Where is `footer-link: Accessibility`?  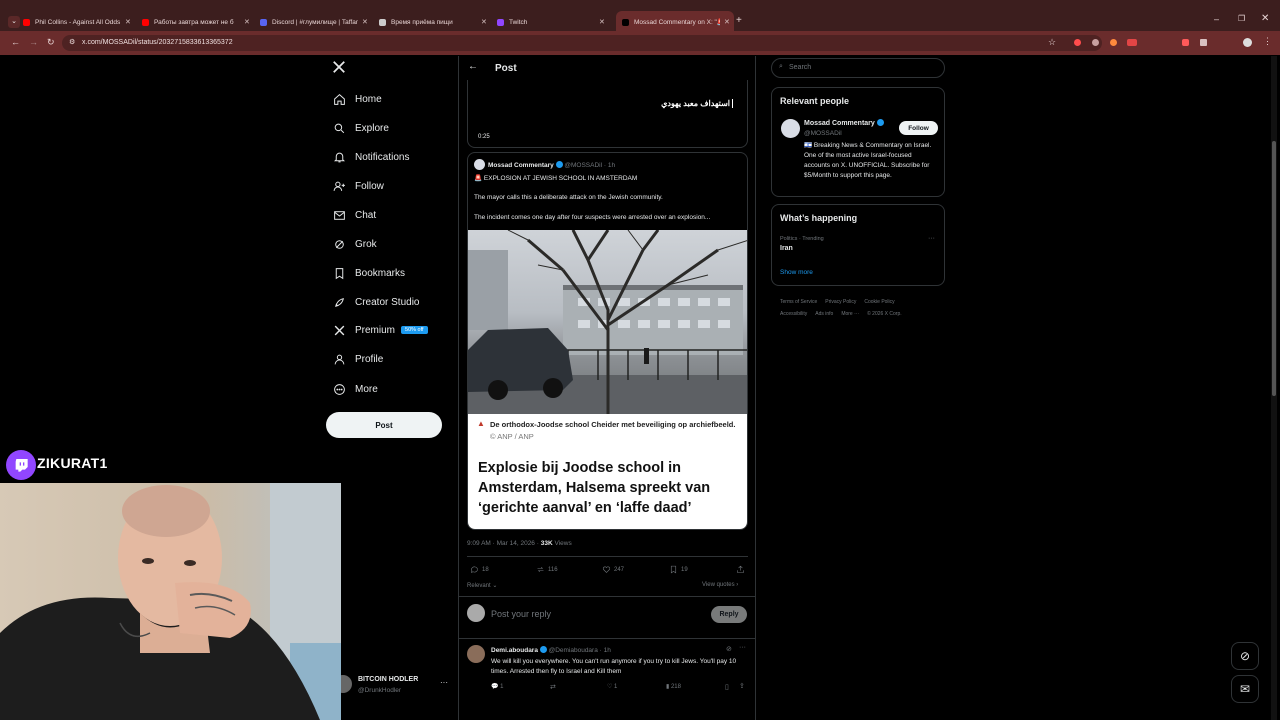 footer-link: Accessibility is located at coordinates (793, 314).